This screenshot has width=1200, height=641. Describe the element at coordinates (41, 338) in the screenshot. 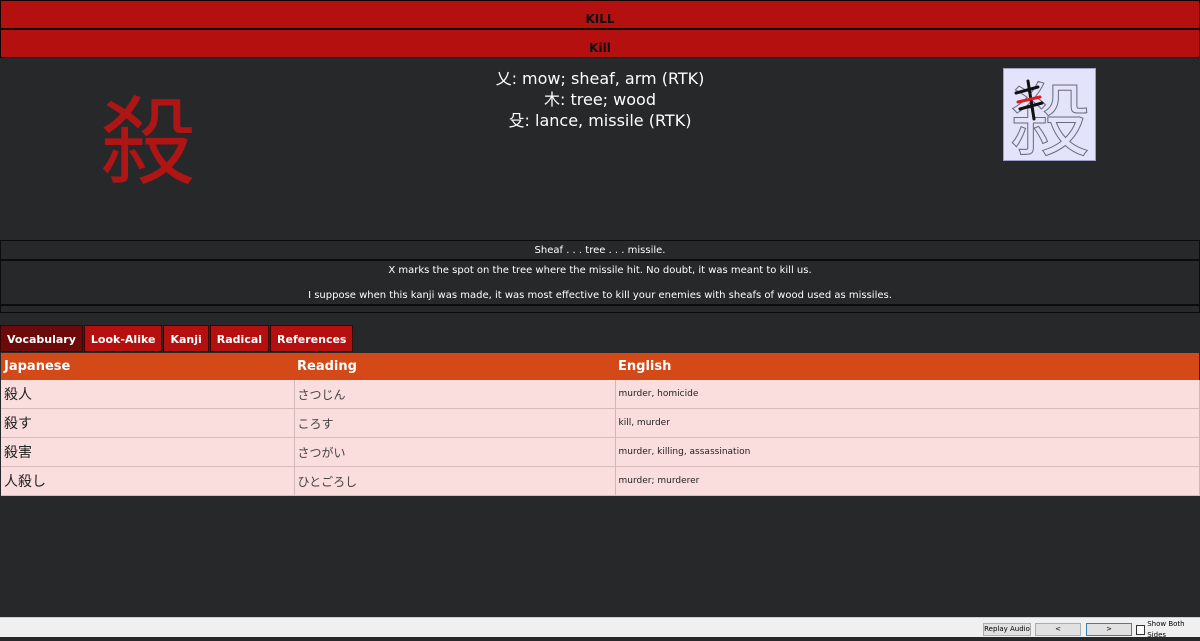

I see `tab-vocabulary: Vocabulary` at that location.